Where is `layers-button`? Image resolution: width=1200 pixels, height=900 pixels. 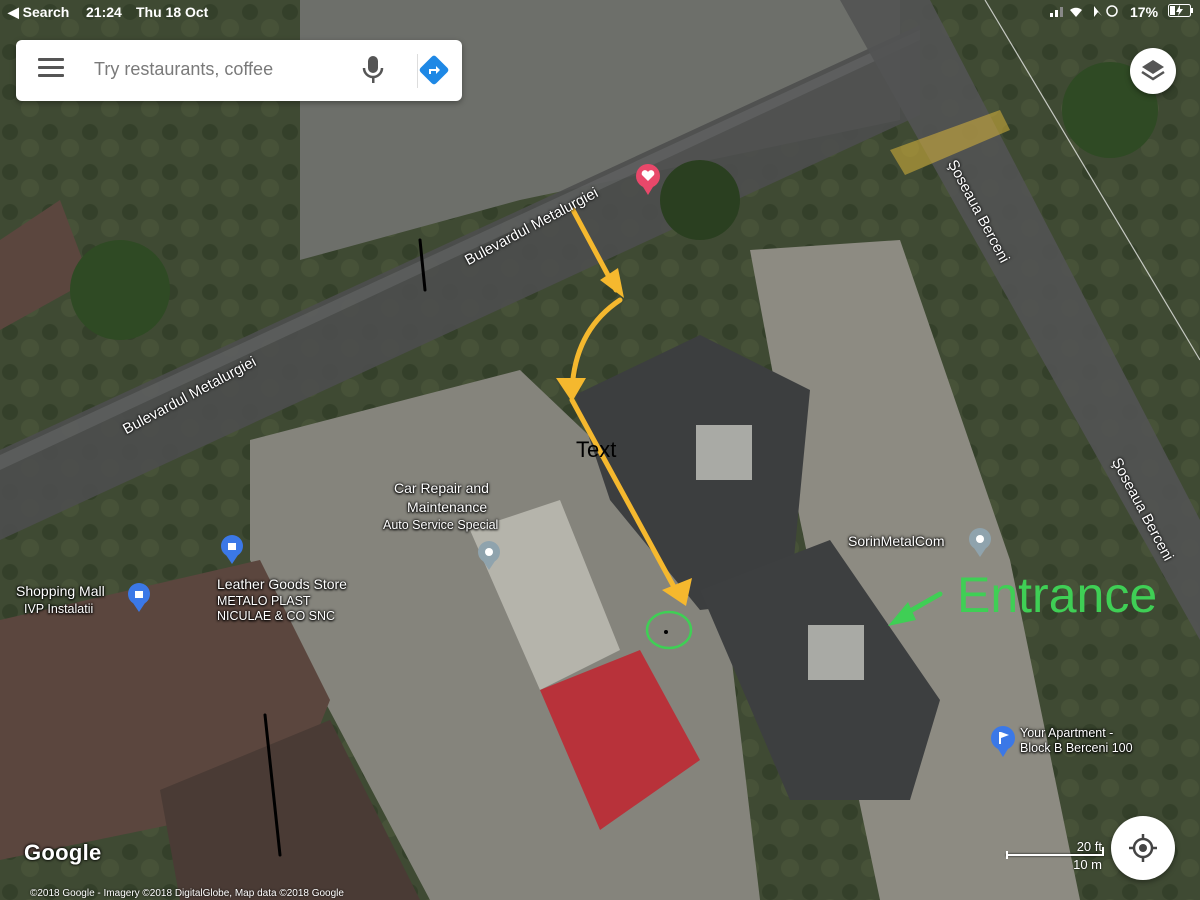
layers-button is located at coordinates (1153, 71).